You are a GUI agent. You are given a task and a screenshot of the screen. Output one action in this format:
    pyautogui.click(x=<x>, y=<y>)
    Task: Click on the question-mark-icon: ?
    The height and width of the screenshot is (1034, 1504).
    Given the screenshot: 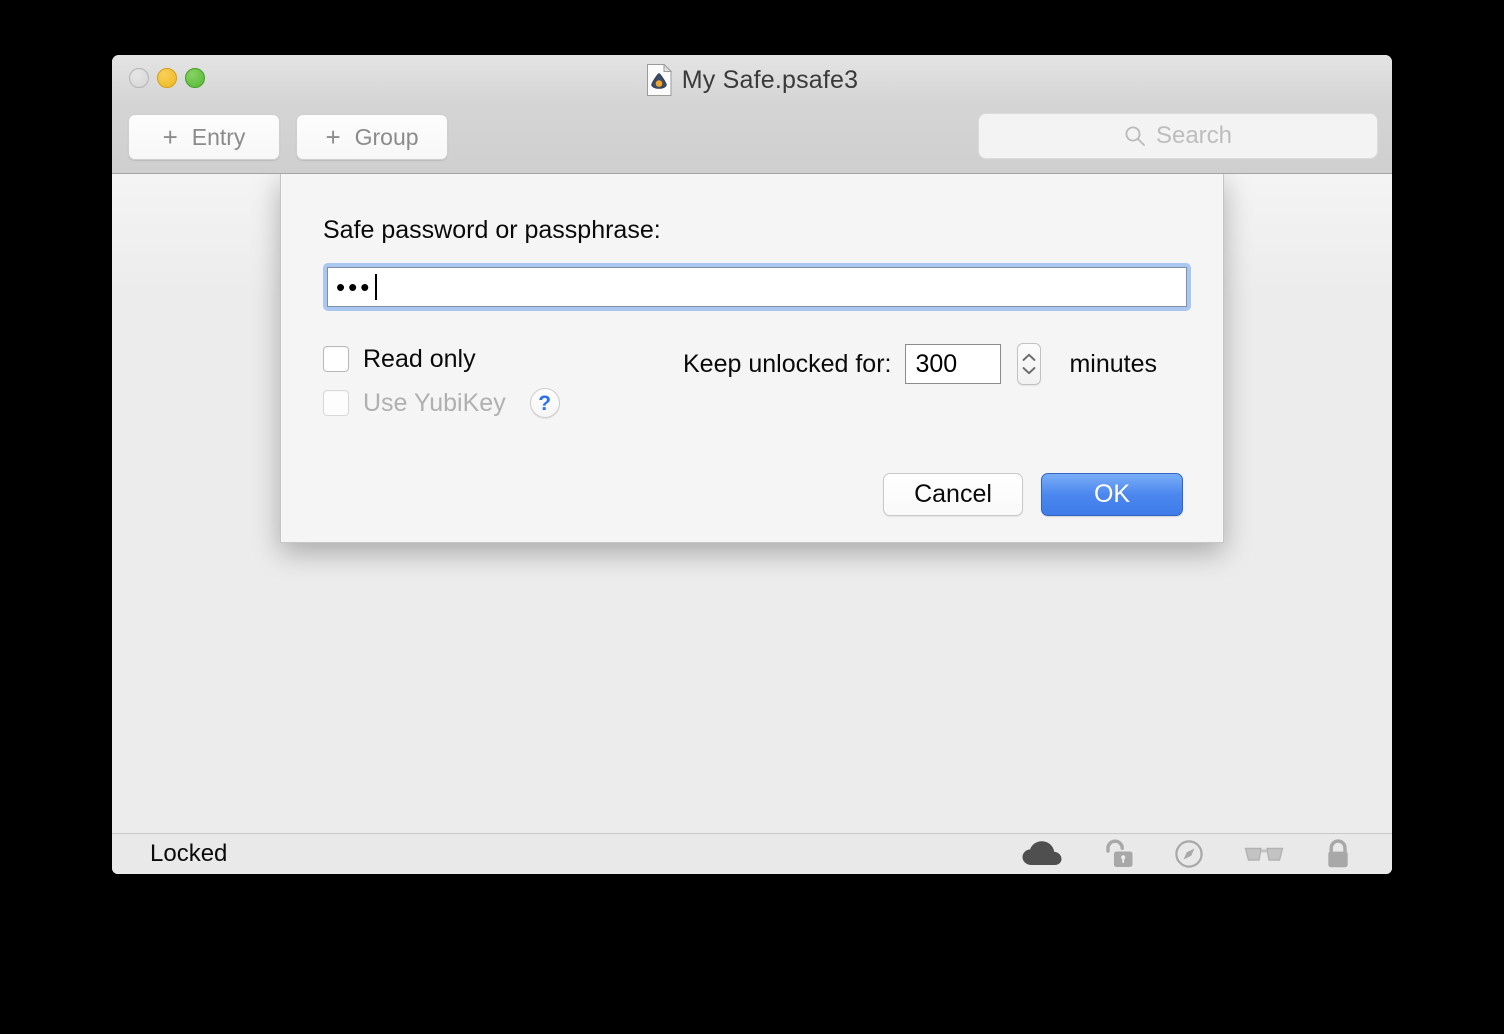 What is the action you would take?
    pyautogui.click(x=545, y=403)
    